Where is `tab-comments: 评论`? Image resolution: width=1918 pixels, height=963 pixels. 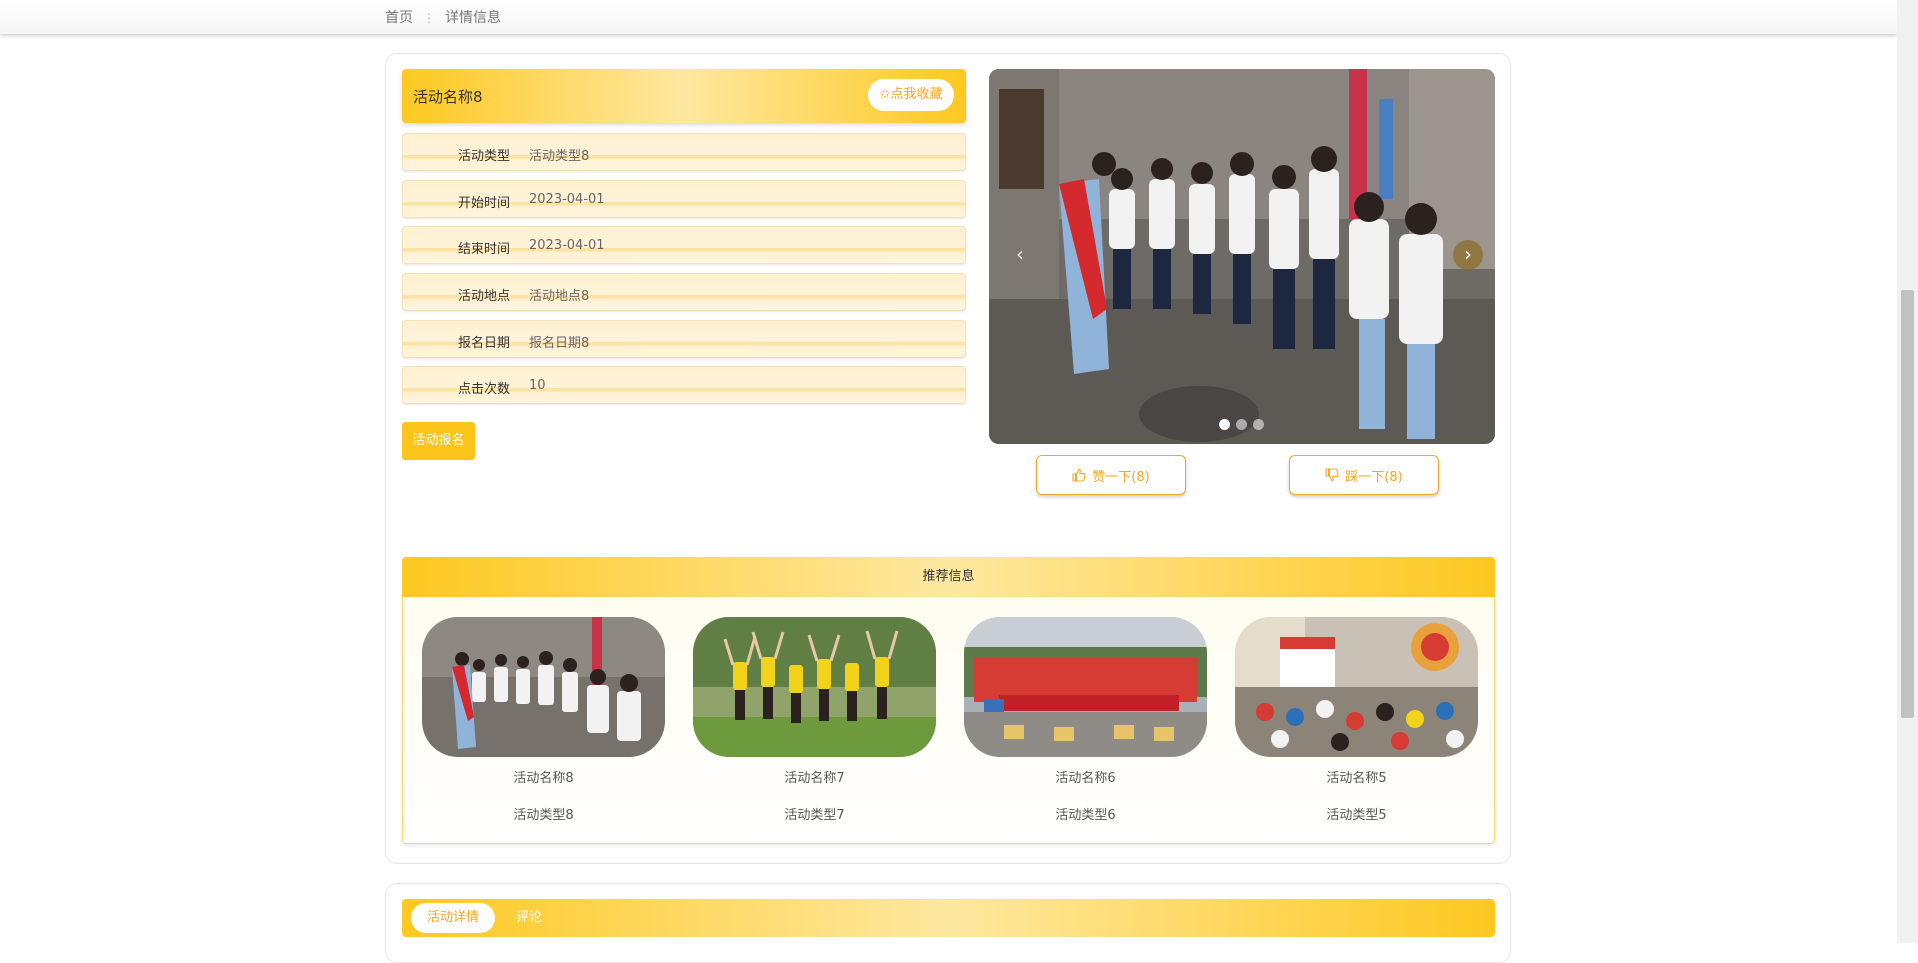
tab-comments: 评论 is located at coordinates (529, 918).